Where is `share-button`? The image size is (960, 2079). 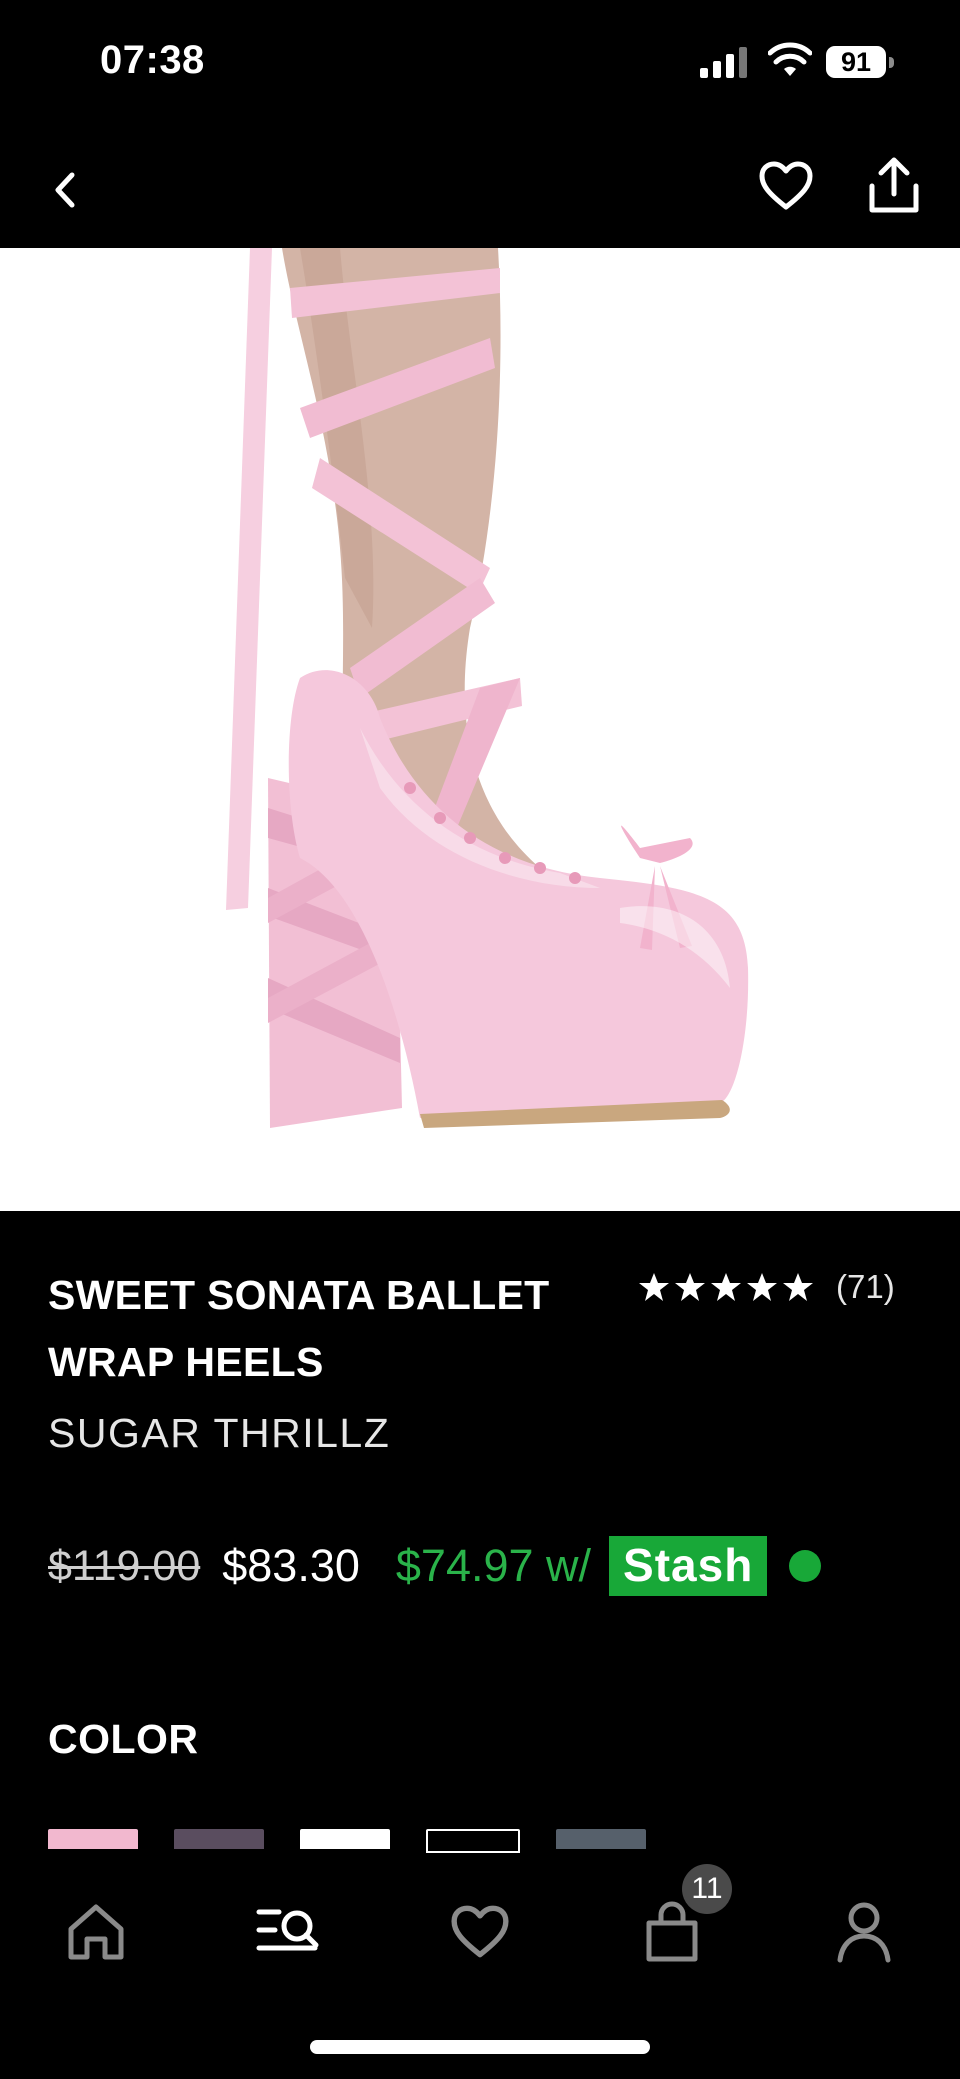
share-button is located at coordinates (894, 186).